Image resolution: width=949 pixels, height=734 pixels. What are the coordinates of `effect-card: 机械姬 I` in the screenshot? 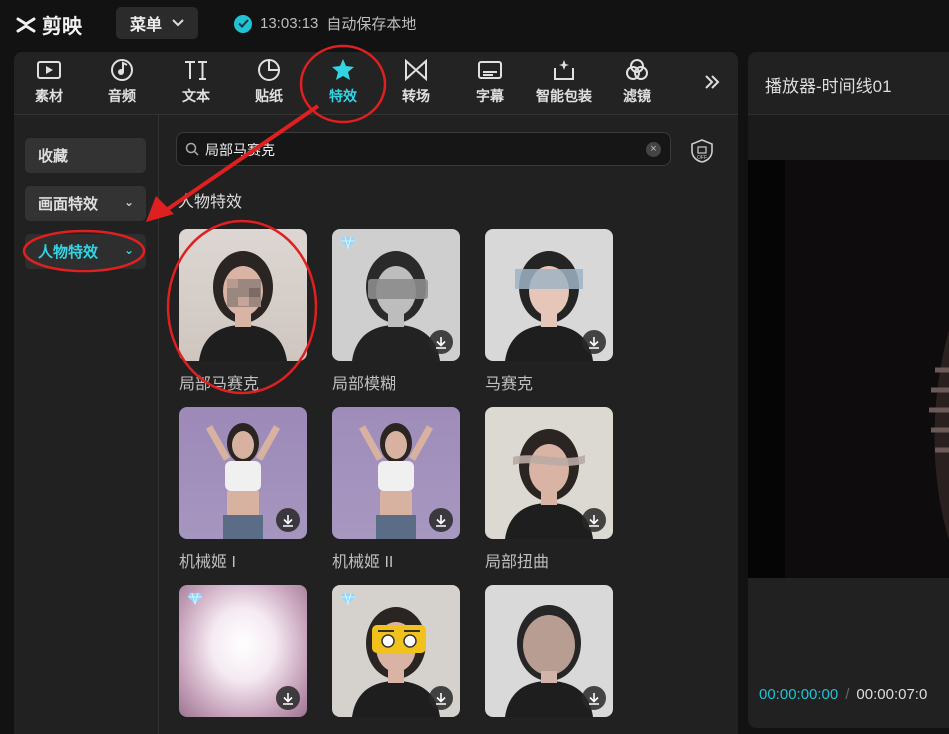 It's located at (244, 489).